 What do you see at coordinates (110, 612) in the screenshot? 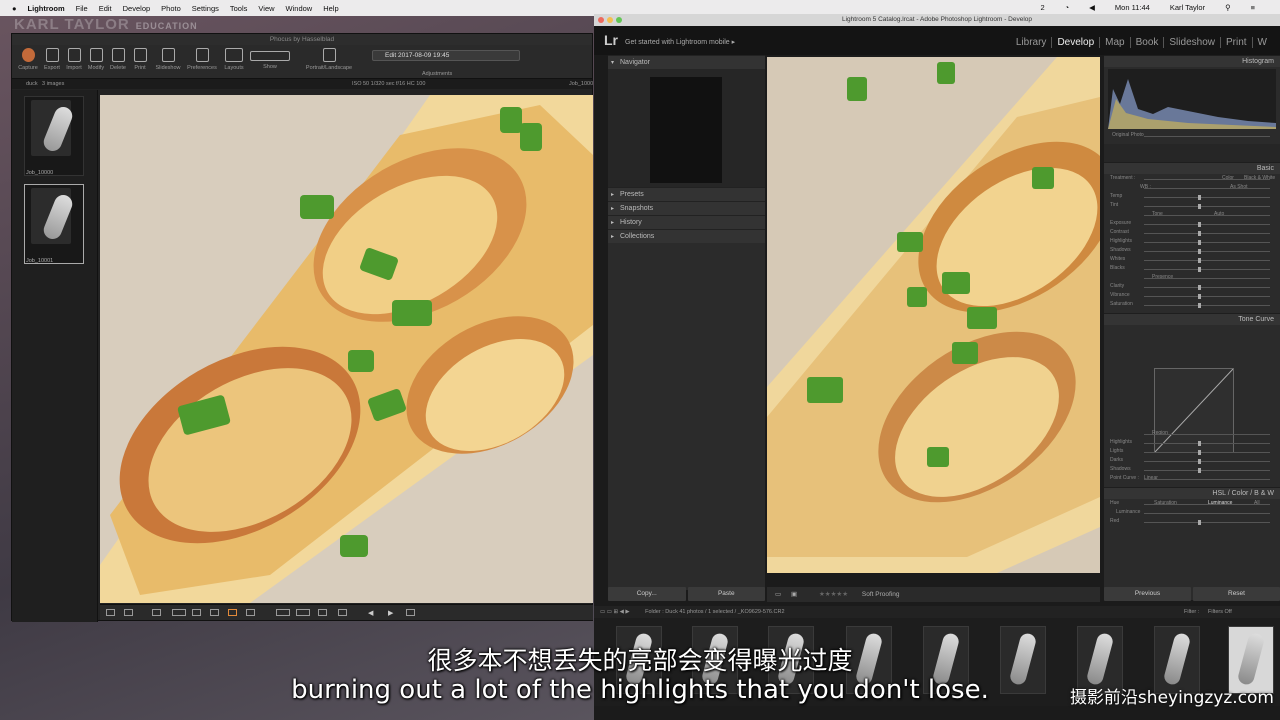
I see `grid-icon` at bounding box center [110, 612].